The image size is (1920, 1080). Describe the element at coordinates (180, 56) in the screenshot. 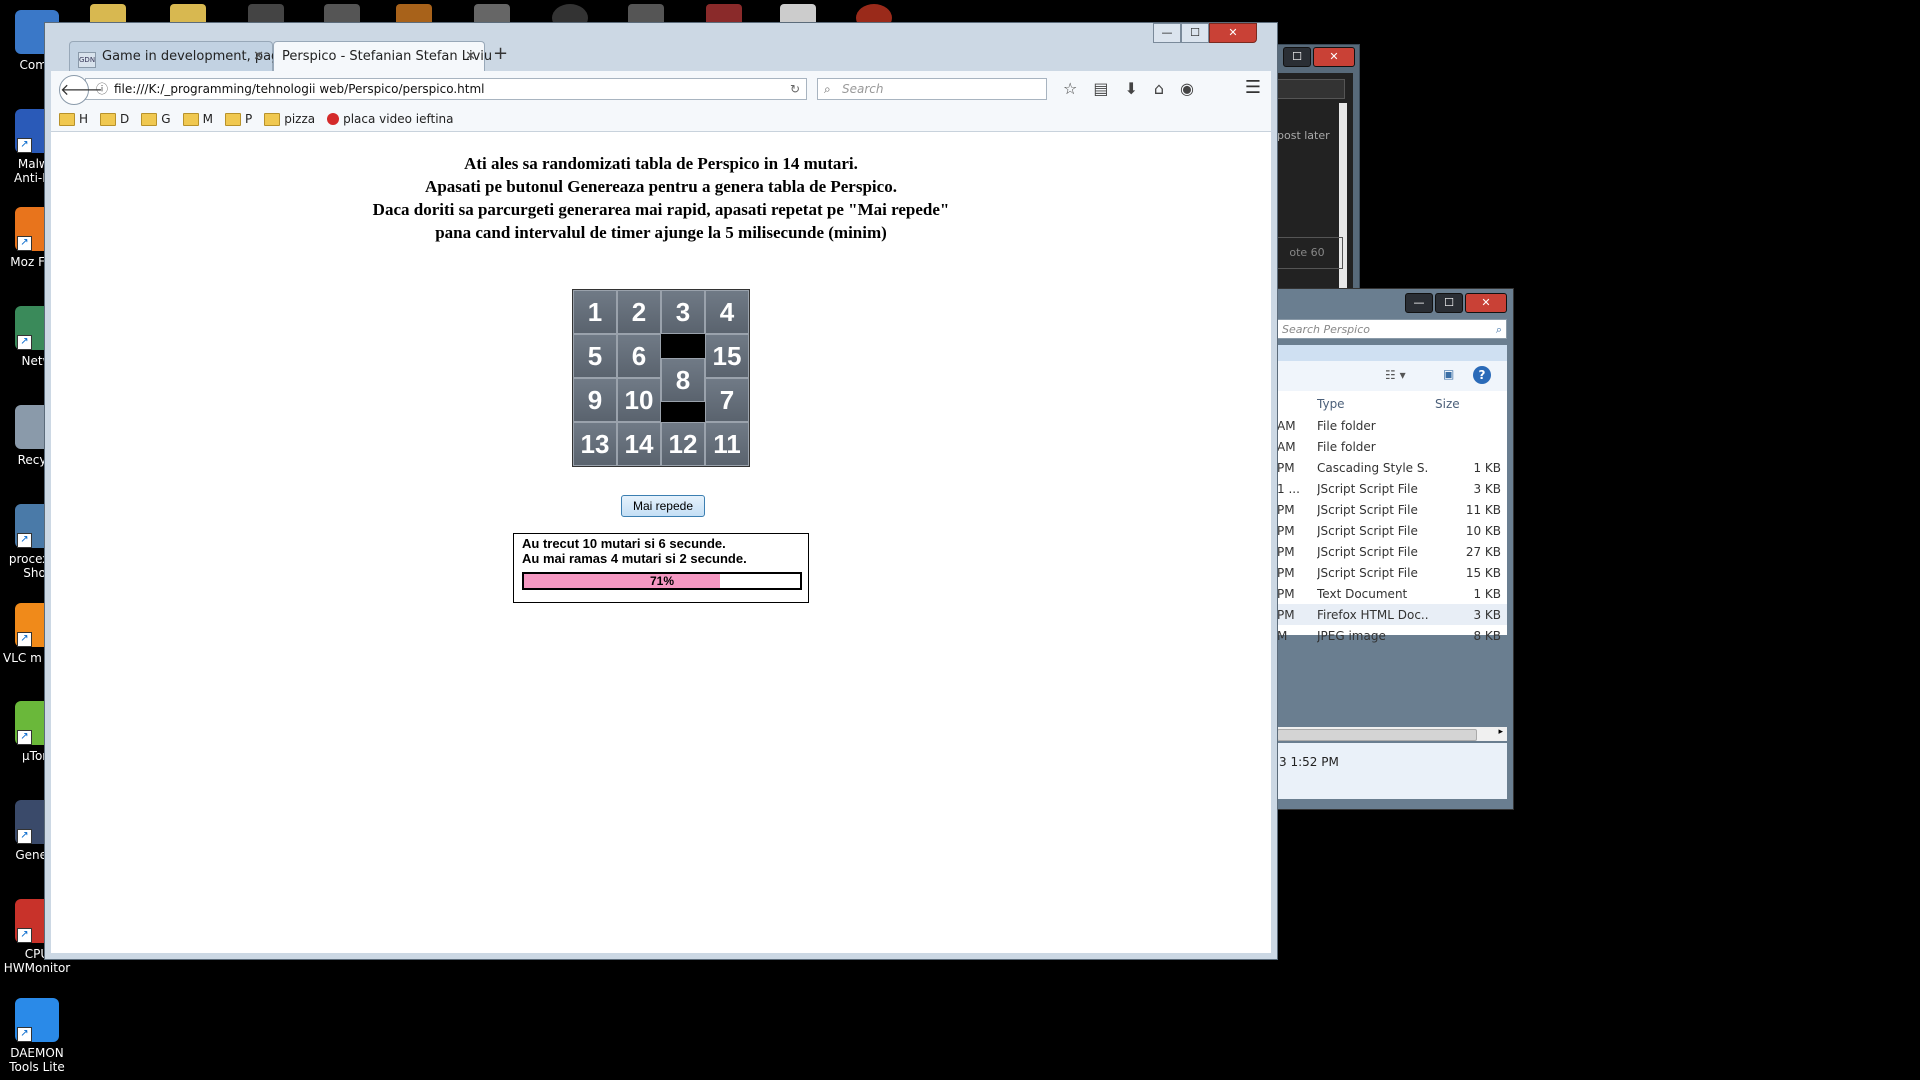

I see `tab-game-in-development: GDN Game in development, pag... ✕` at that location.